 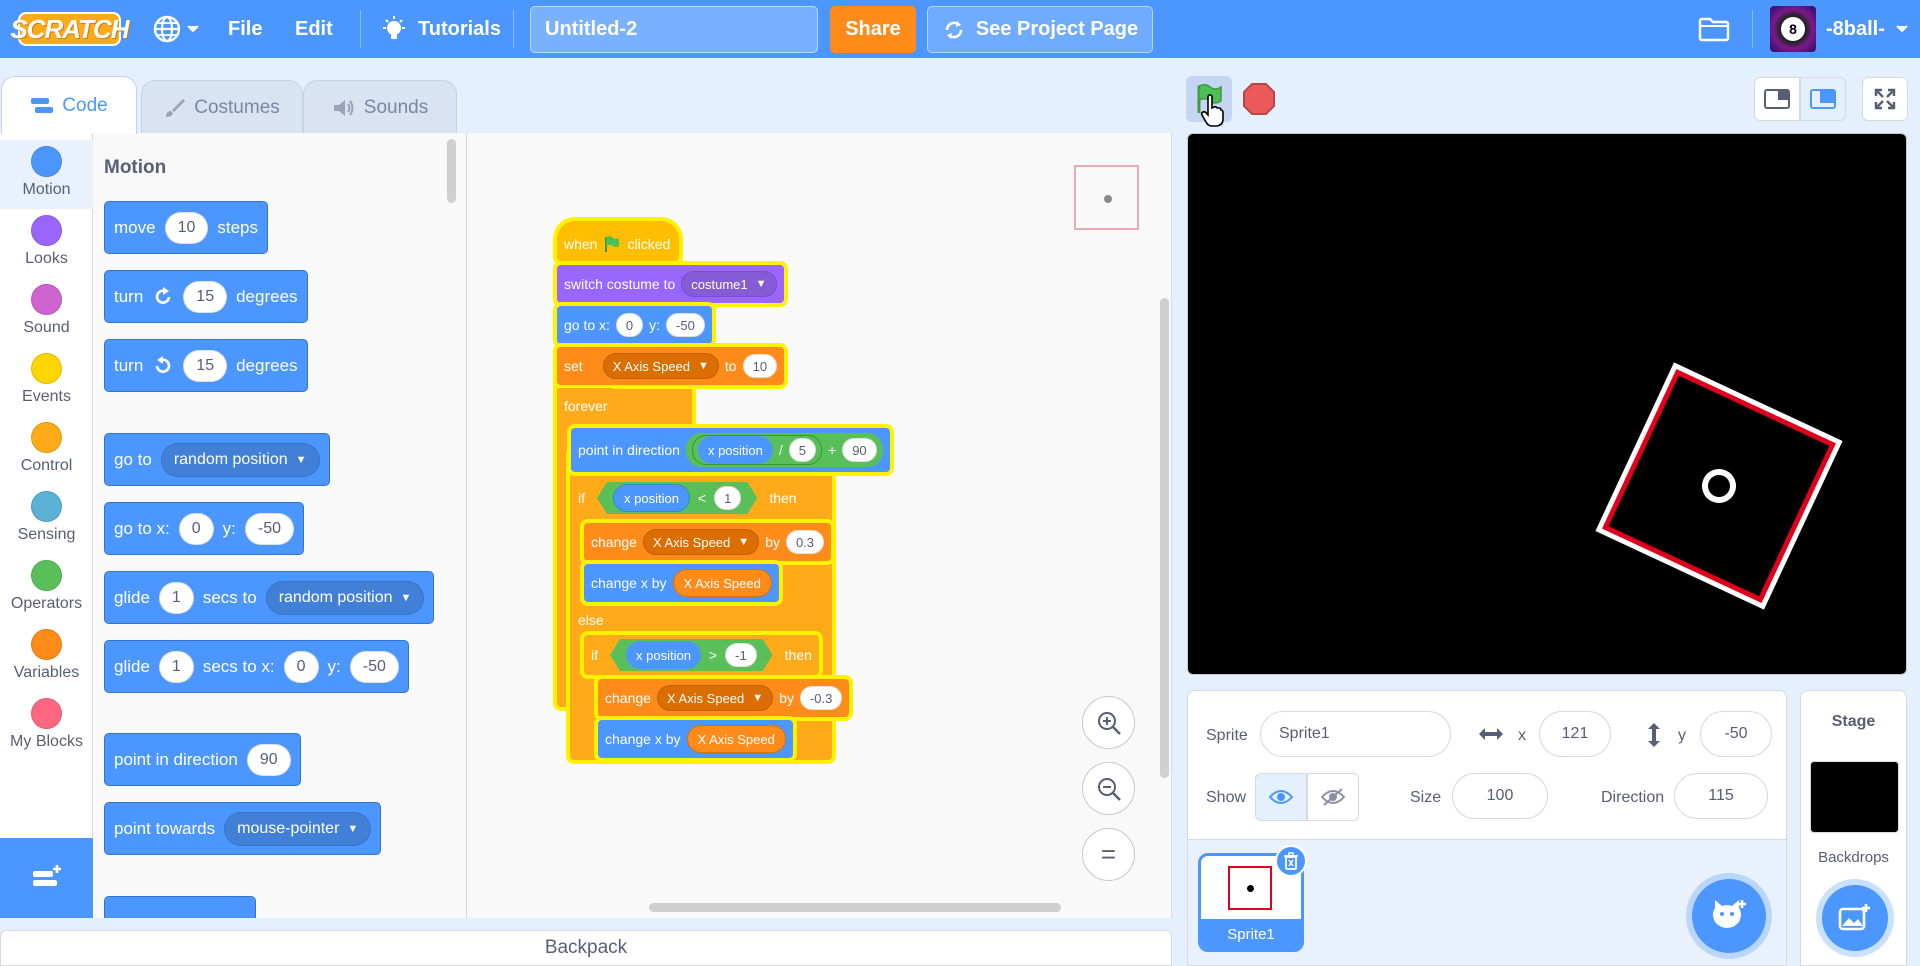 What do you see at coordinates (46, 657) in the screenshot?
I see `category-variables: Variables` at bounding box center [46, 657].